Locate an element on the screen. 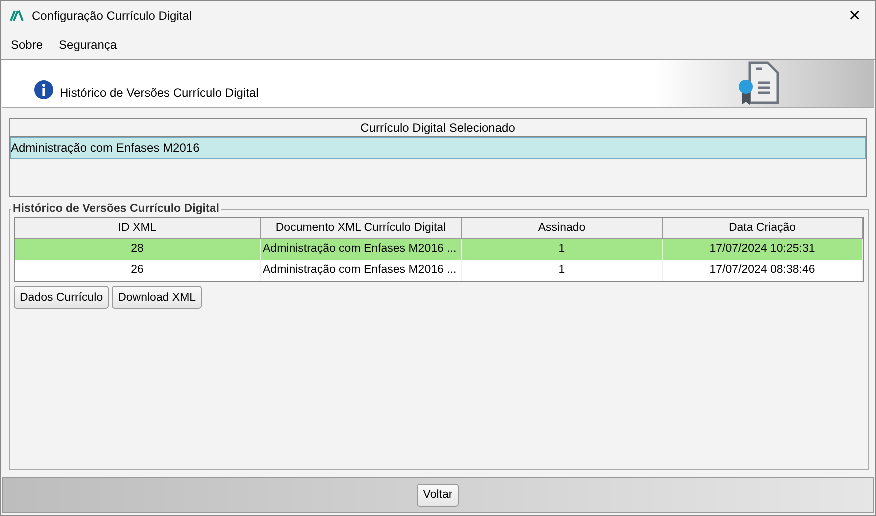 This screenshot has width=876, height=516. window-title: Configuração Currículo Digital is located at coordinates (113, 16).